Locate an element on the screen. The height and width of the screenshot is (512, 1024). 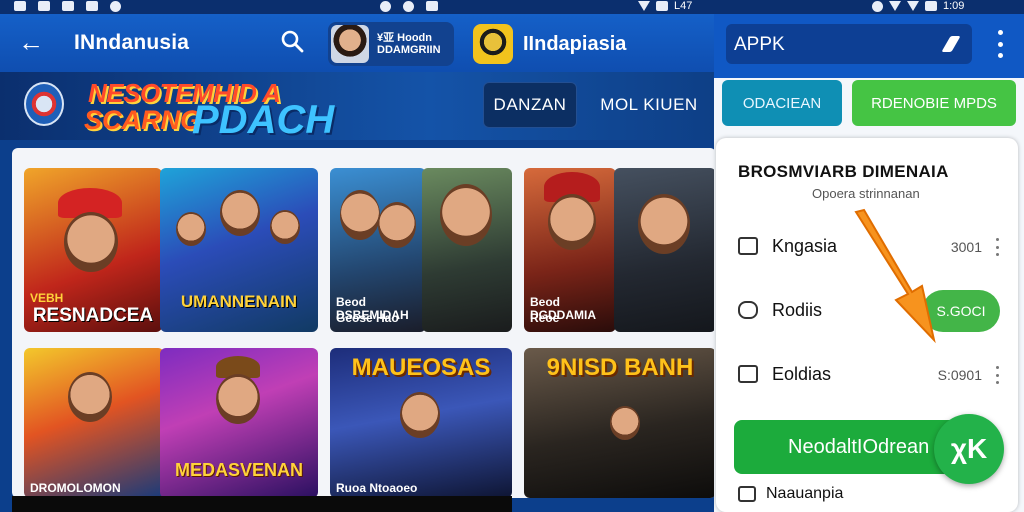
game-card: Beod DSBEMIDAH Geose Hao is located at coordinates (378, 250).